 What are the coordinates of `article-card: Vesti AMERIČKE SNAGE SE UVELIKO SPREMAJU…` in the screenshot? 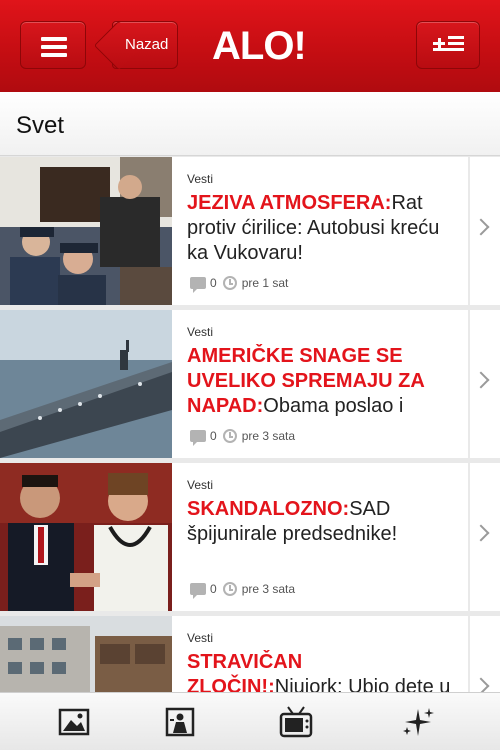 It's located at (320, 384).